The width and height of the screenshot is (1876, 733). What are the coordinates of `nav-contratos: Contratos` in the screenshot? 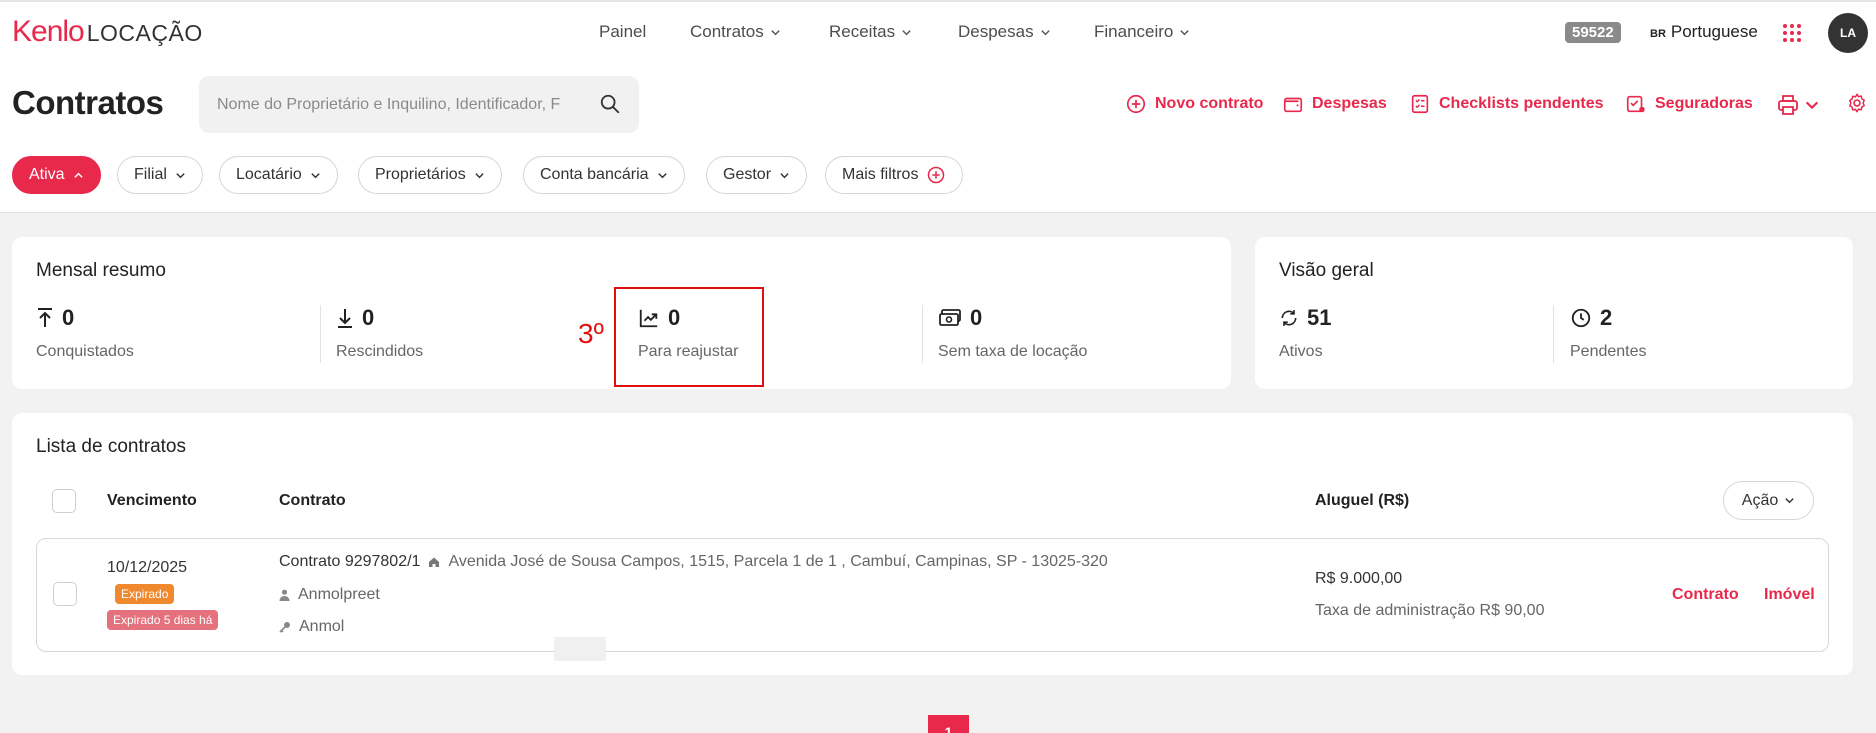 It's located at (735, 32).